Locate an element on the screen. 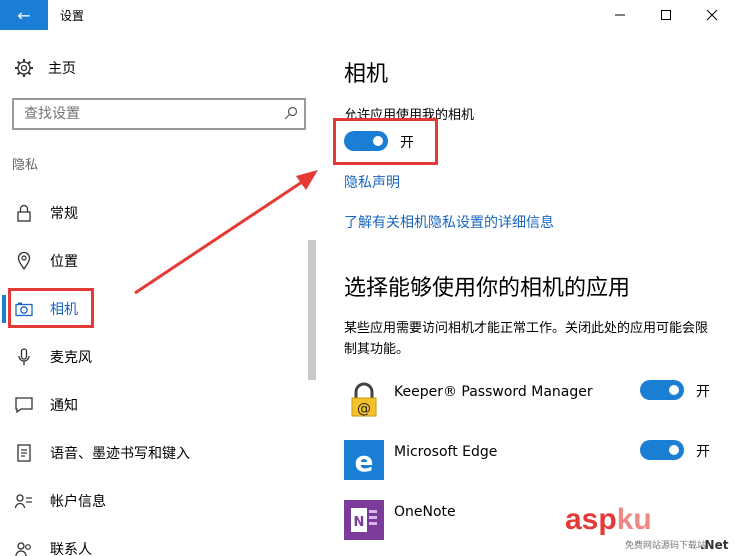 The width and height of the screenshot is (735, 556). watermark-net: .Net is located at coordinates (714, 545).